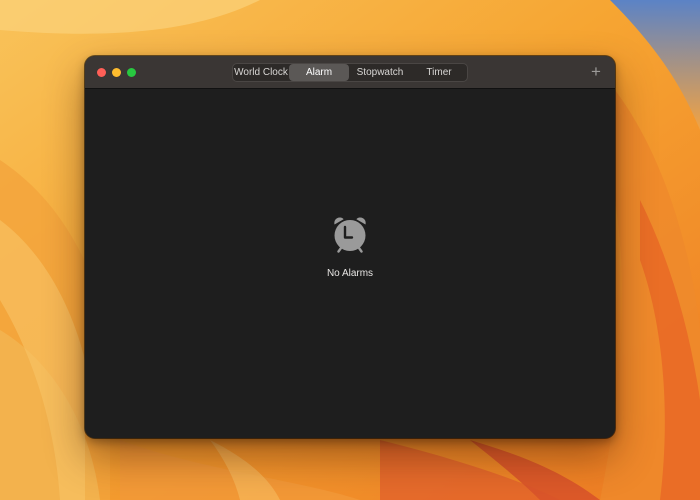 Image resolution: width=700 pixels, height=500 pixels. I want to click on minimize-window-button, so click(116, 72).